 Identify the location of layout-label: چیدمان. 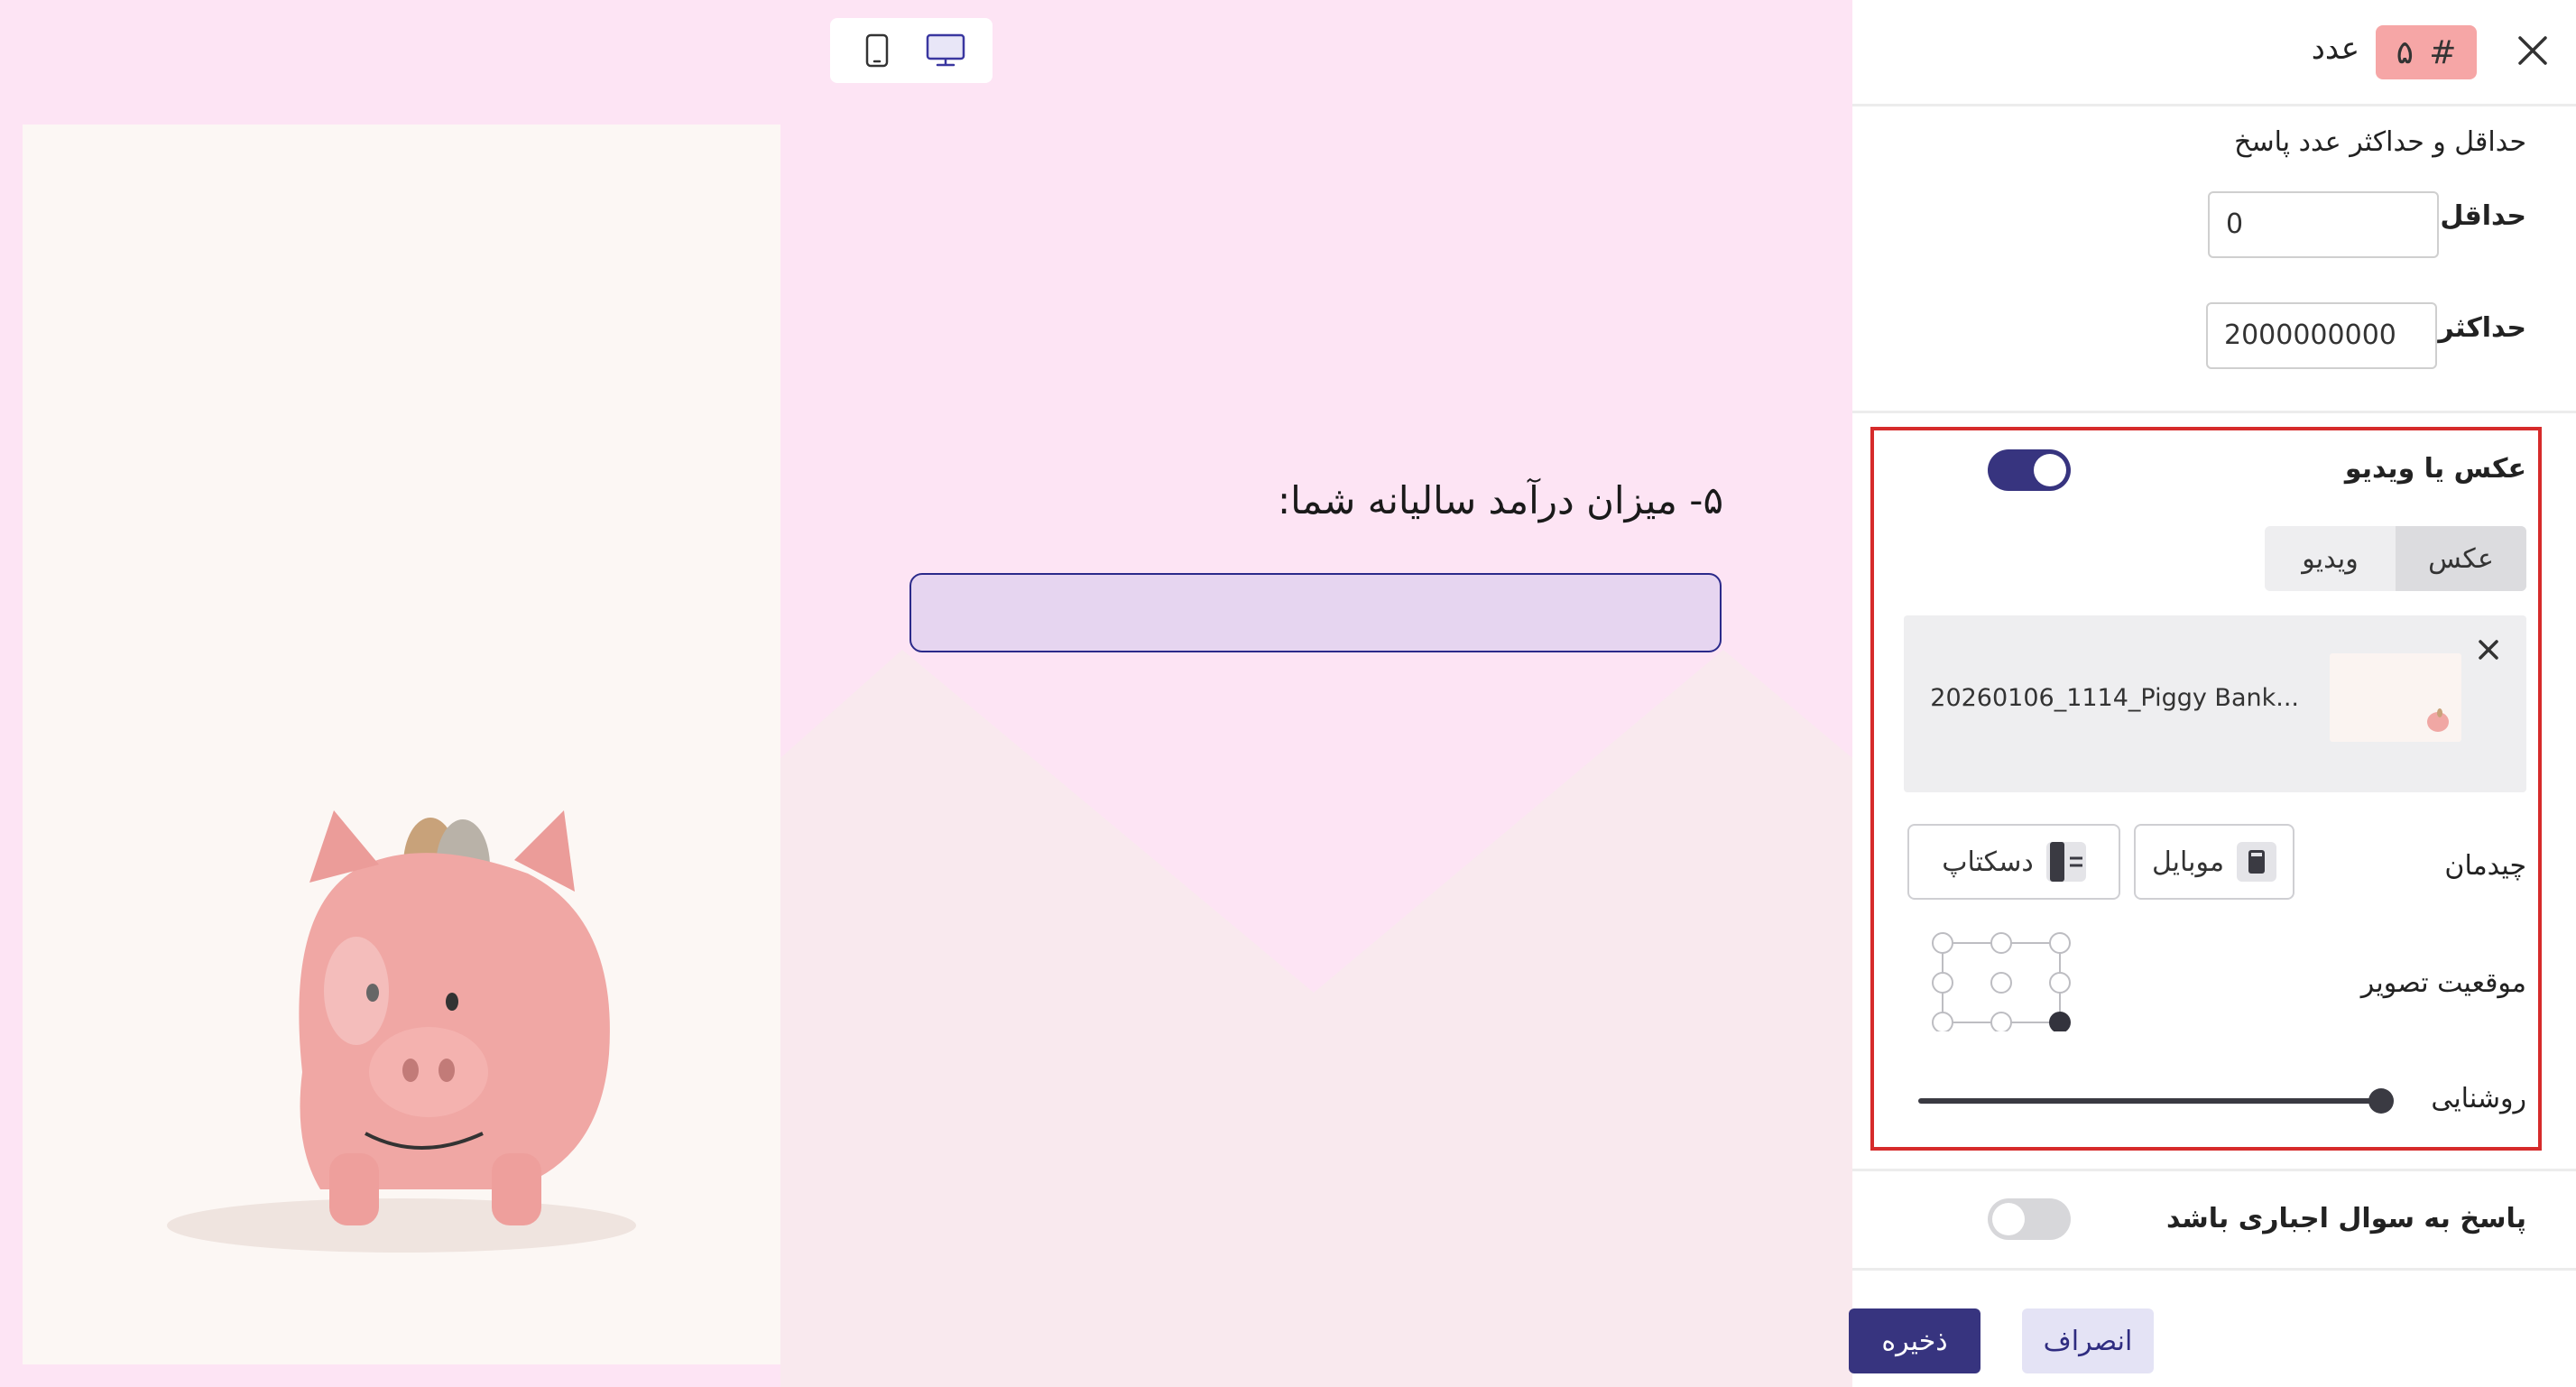
(2485, 866).